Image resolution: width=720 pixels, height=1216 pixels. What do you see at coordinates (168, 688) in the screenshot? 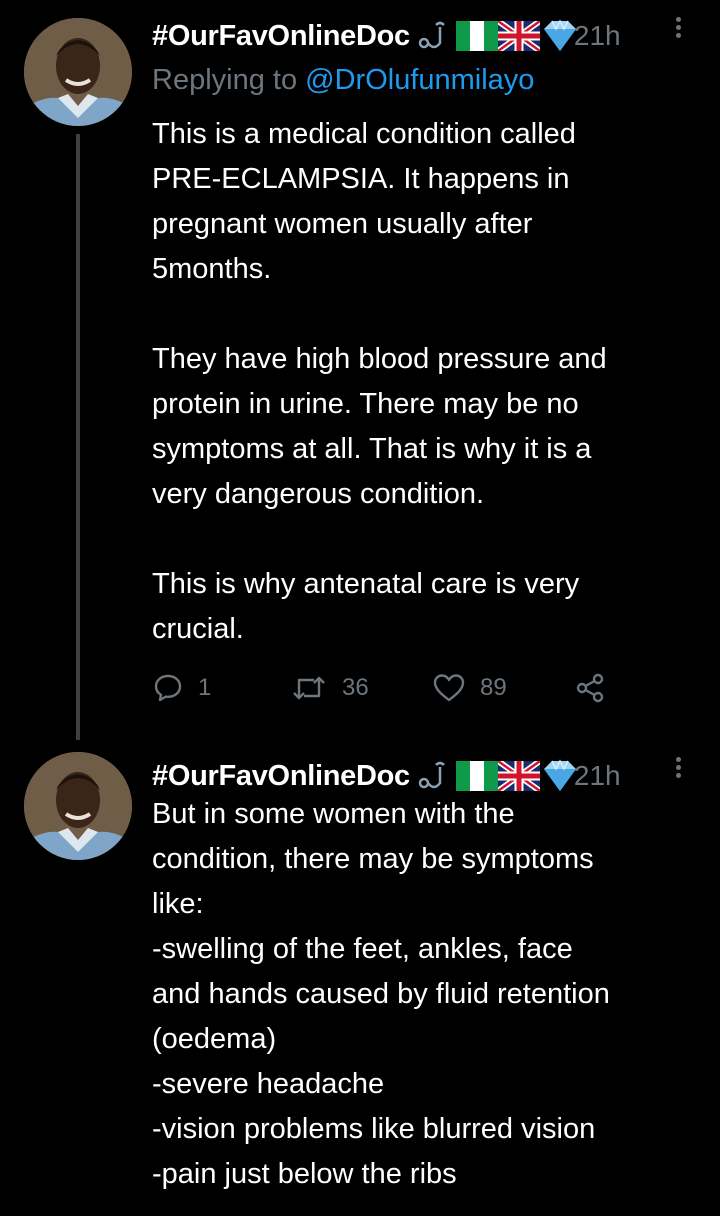
I see `reply-icon` at bounding box center [168, 688].